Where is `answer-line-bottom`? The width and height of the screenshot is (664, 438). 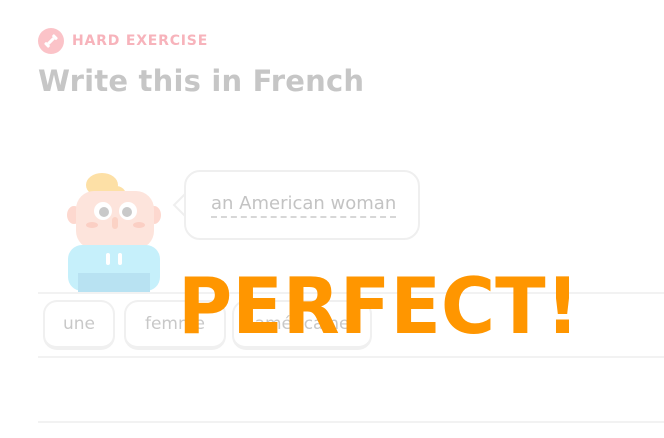
answer-line-bottom is located at coordinates (351, 422).